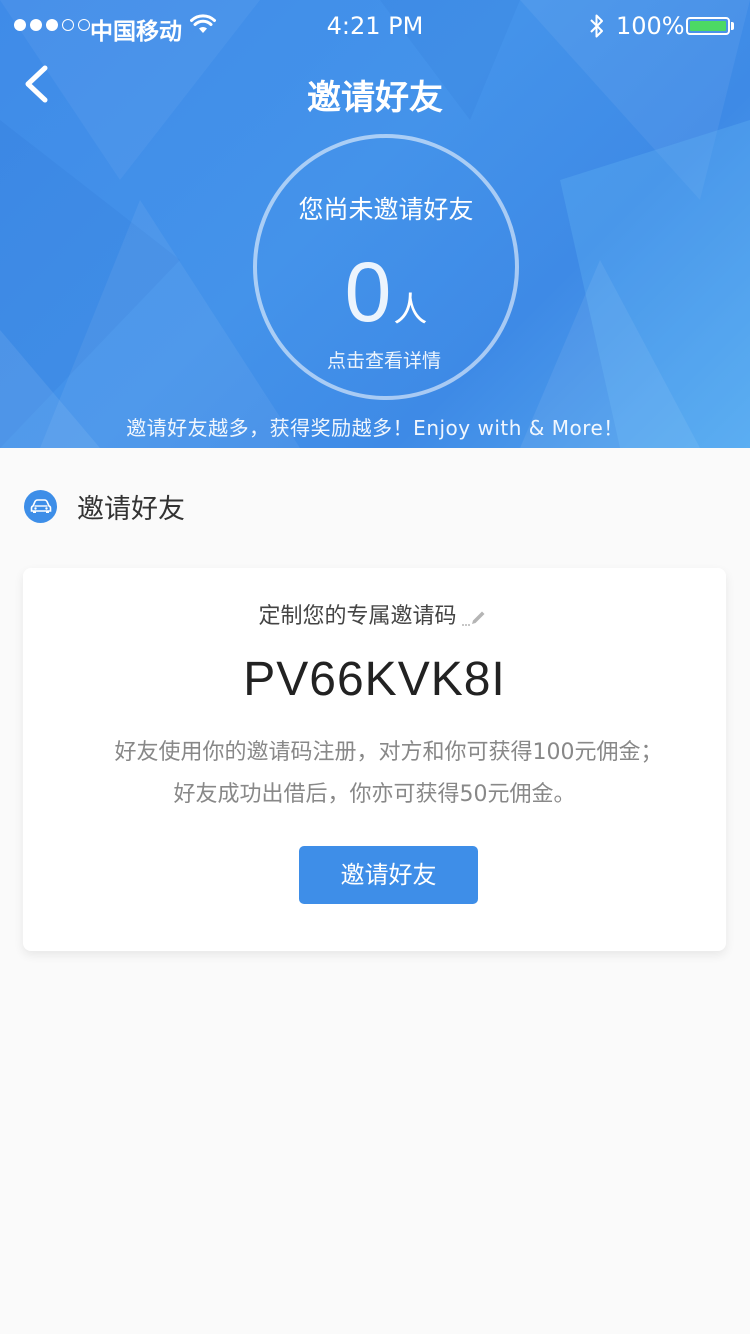 The width and height of the screenshot is (750, 1334). Describe the element at coordinates (732, 26) in the screenshot. I see `battery-tip` at that location.